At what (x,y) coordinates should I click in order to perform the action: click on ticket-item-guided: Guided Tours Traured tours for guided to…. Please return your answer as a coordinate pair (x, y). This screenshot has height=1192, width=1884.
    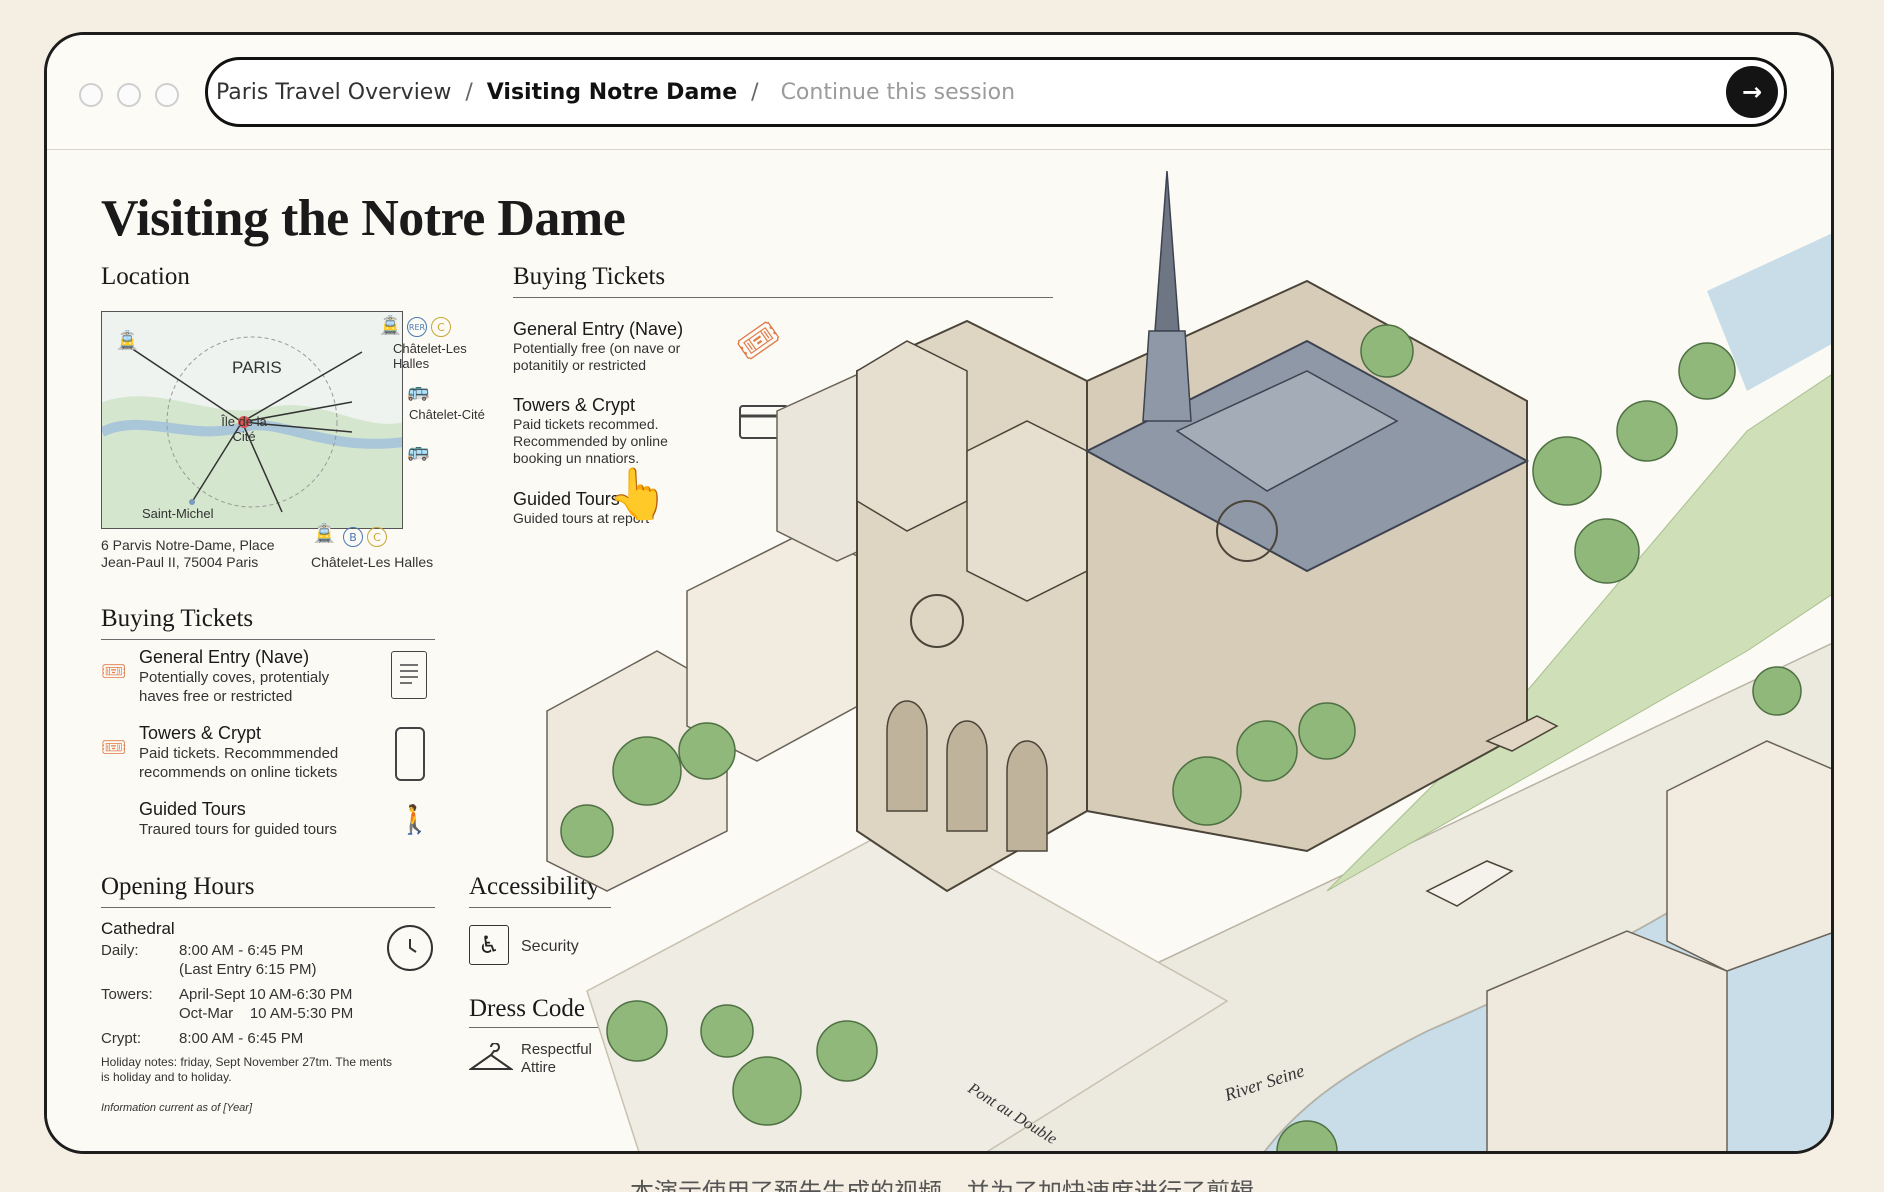
    Looking at the image, I should click on (259, 819).